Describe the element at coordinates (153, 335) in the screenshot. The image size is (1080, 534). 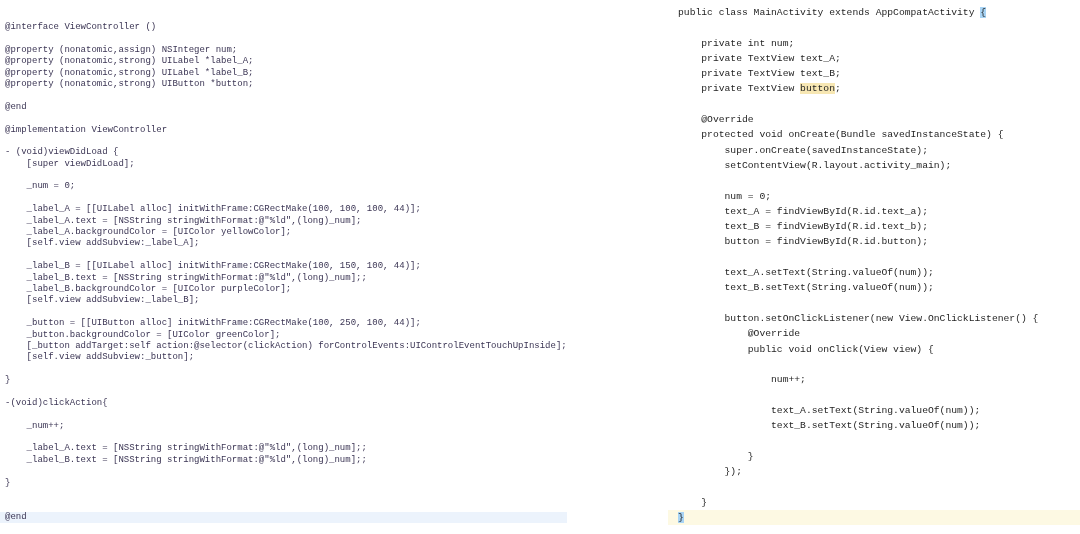
I see `code-line: _button.backgroundColor = [UIColor greenColor];` at that location.